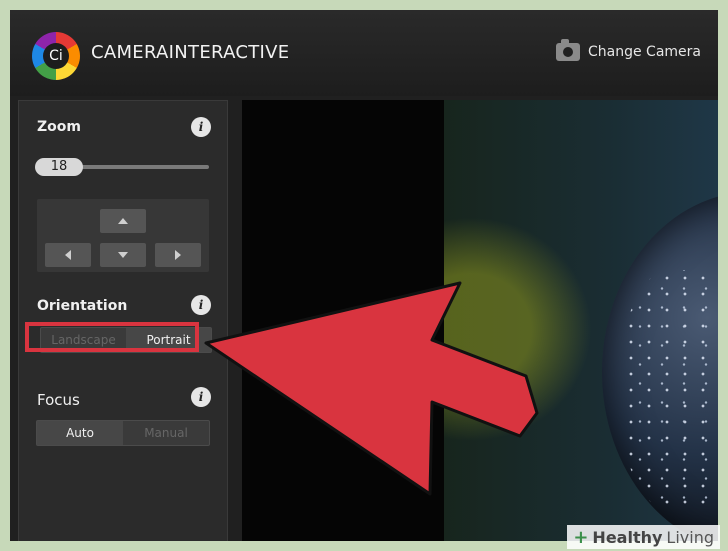  What do you see at coordinates (58, 400) in the screenshot?
I see `focus-title: Focus` at bounding box center [58, 400].